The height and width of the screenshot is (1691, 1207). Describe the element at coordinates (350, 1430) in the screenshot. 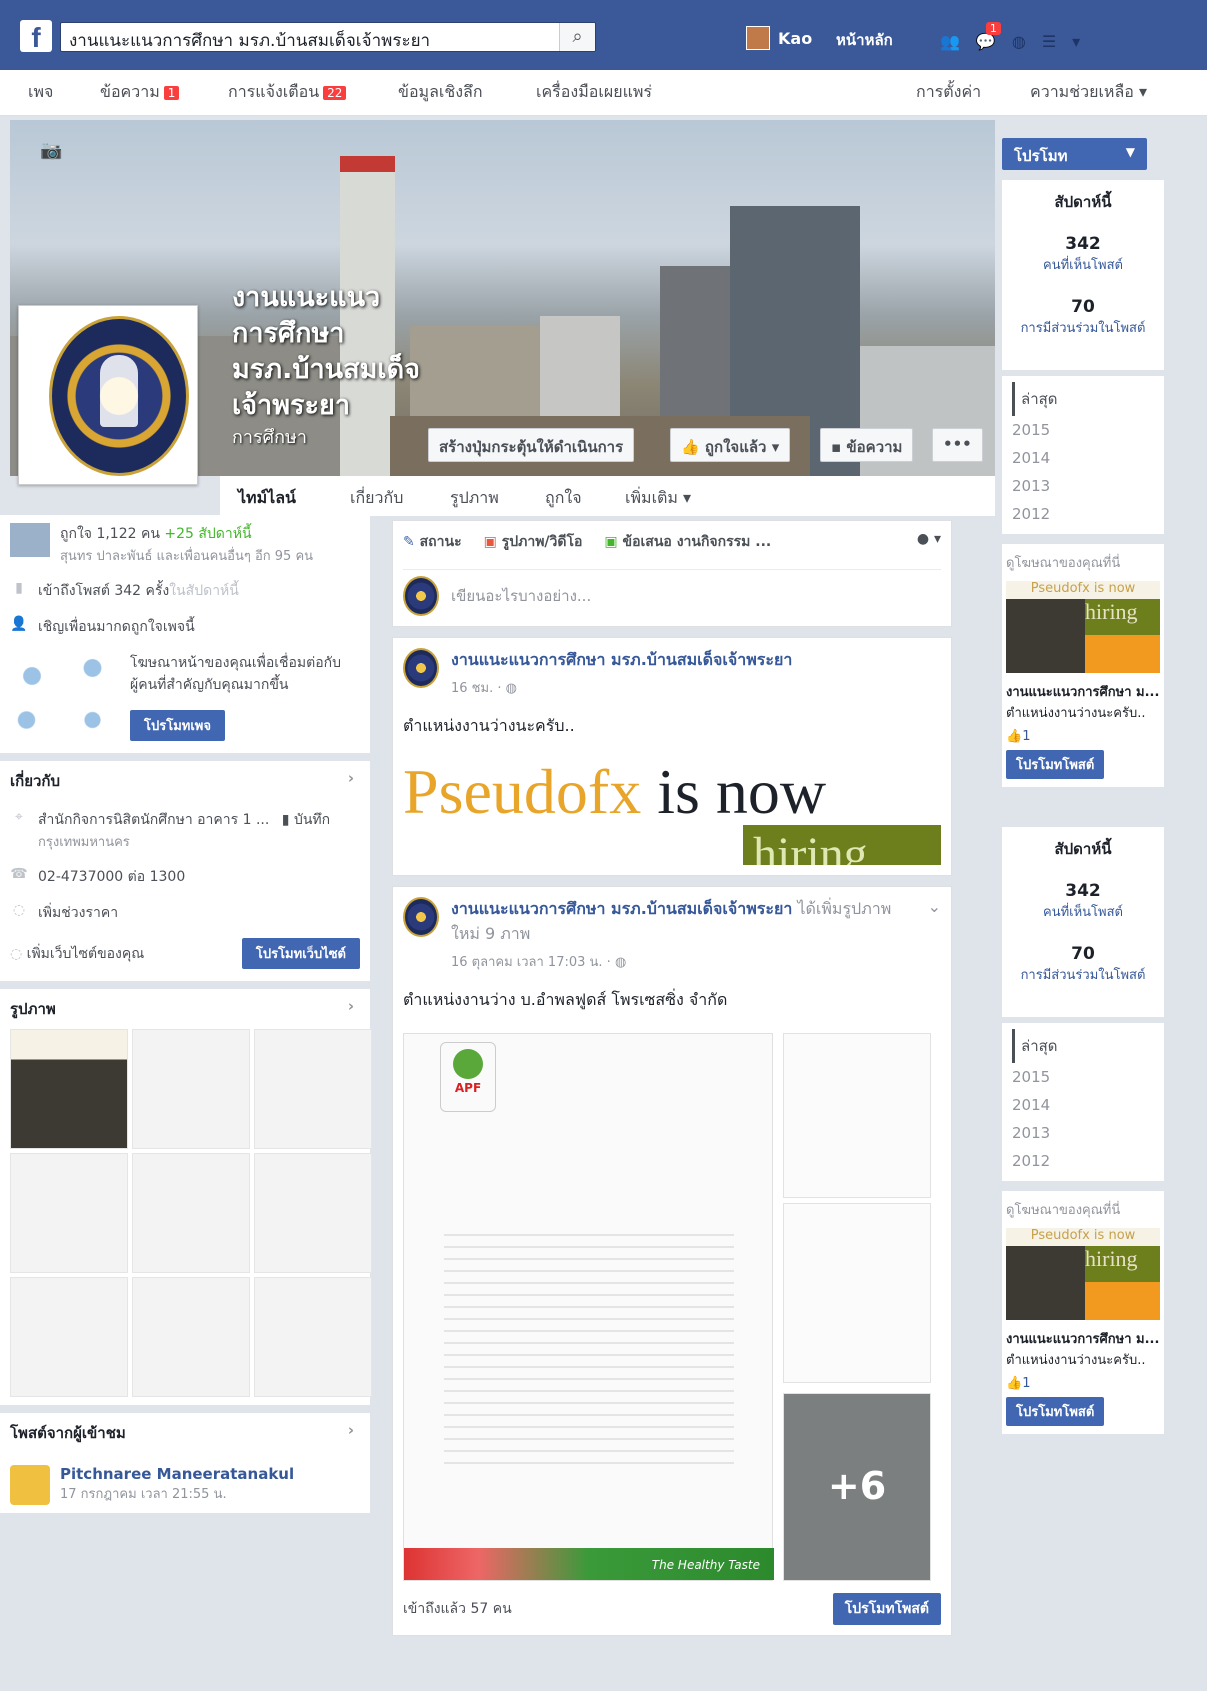

I see `chevron-right-icon: ›` at that location.